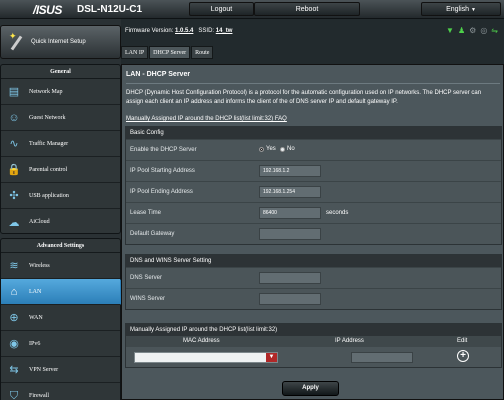 This screenshot has width=504, height=400. Describe the element at coordinates (224, 31) in the screenshot. I see `ssid-link: 14_tw` at that location.